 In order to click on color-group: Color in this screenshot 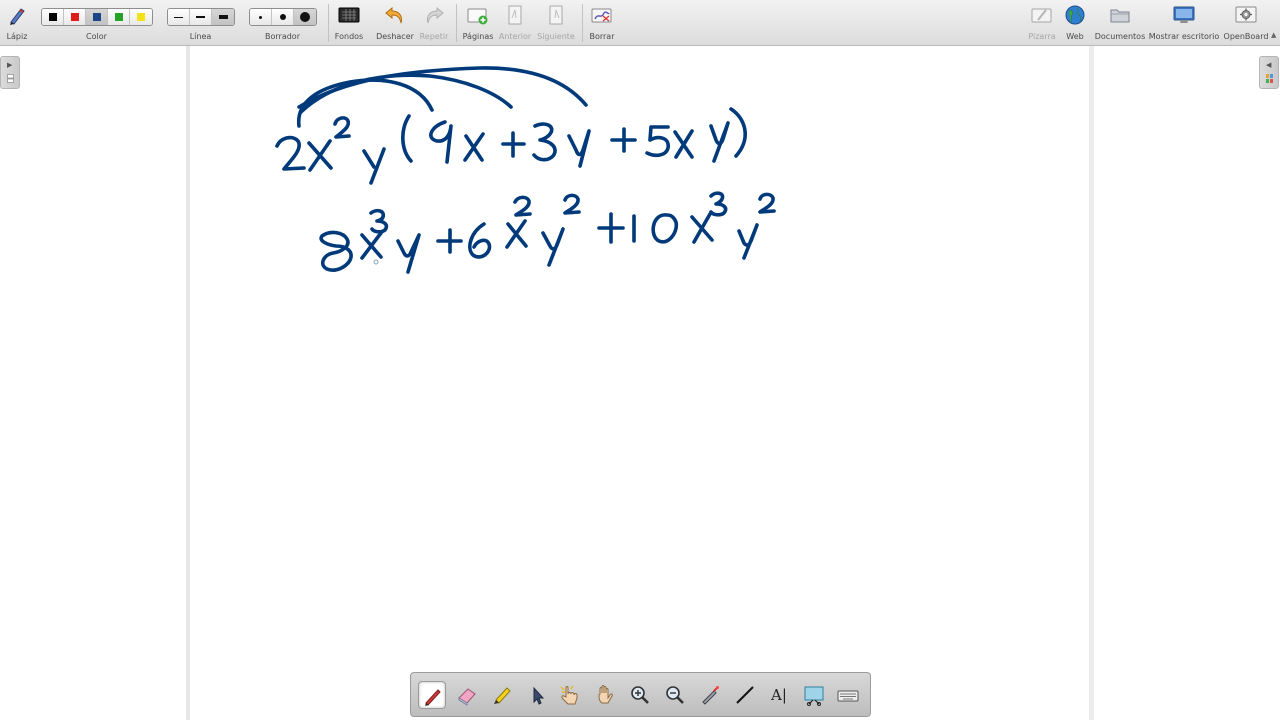, I will do `click(96, 23)`.